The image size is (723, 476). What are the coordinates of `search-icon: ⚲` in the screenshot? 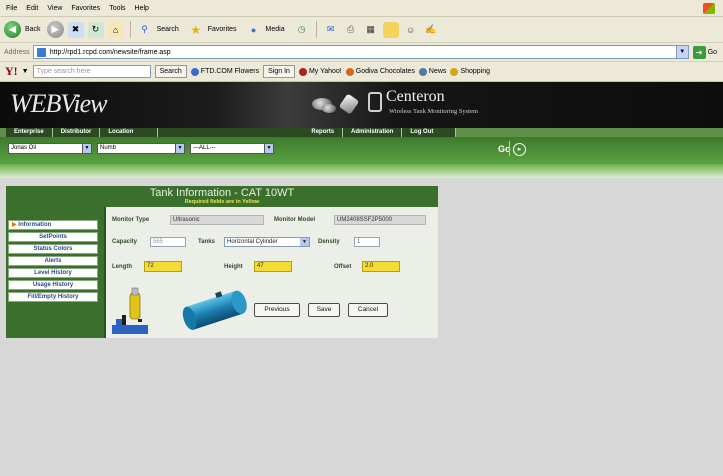 It's located at (145, 30).